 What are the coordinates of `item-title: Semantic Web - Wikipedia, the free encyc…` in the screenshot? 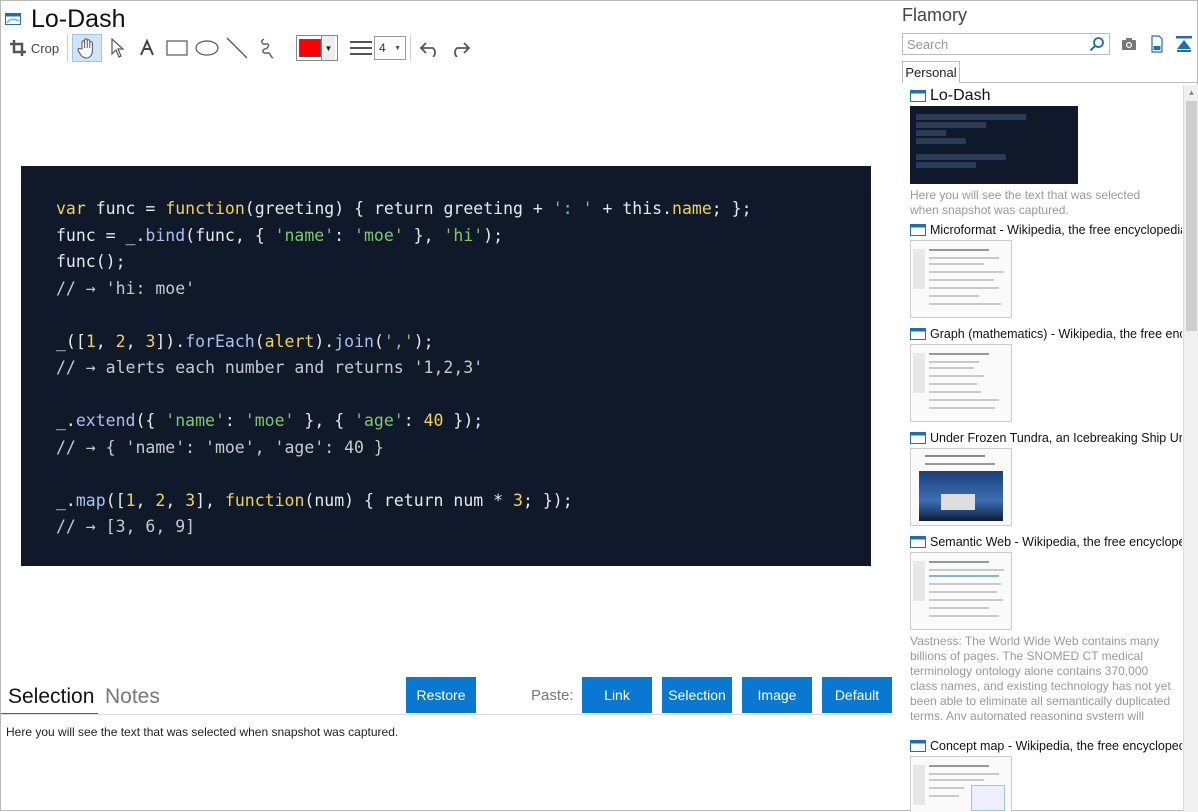 It's located at (1056, 542).